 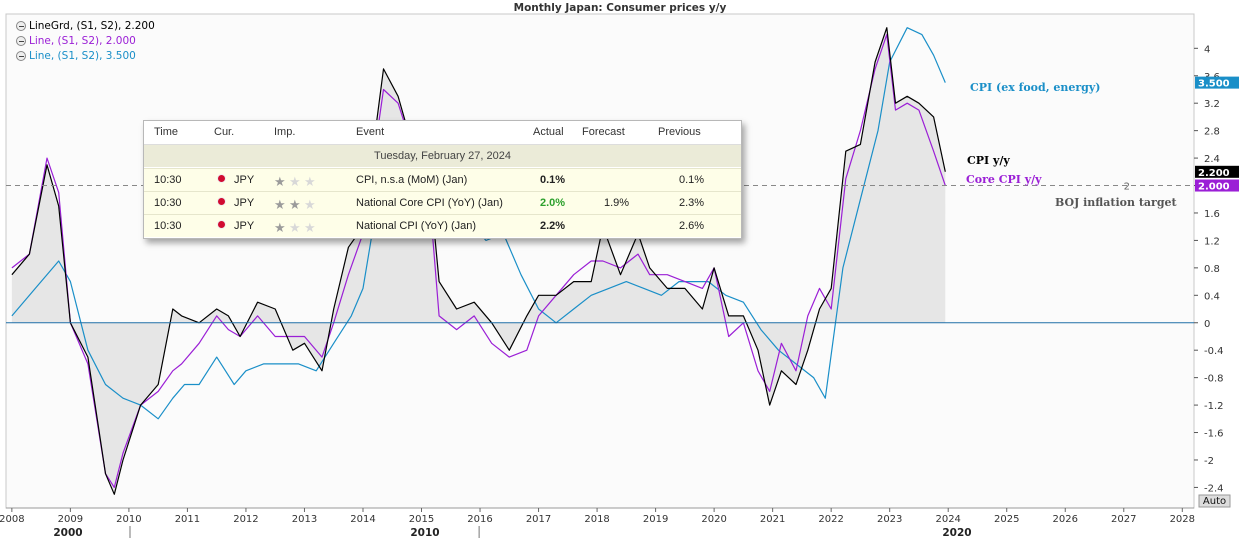 I want to click on col-previous: Previous, so click(x=679, y=132).